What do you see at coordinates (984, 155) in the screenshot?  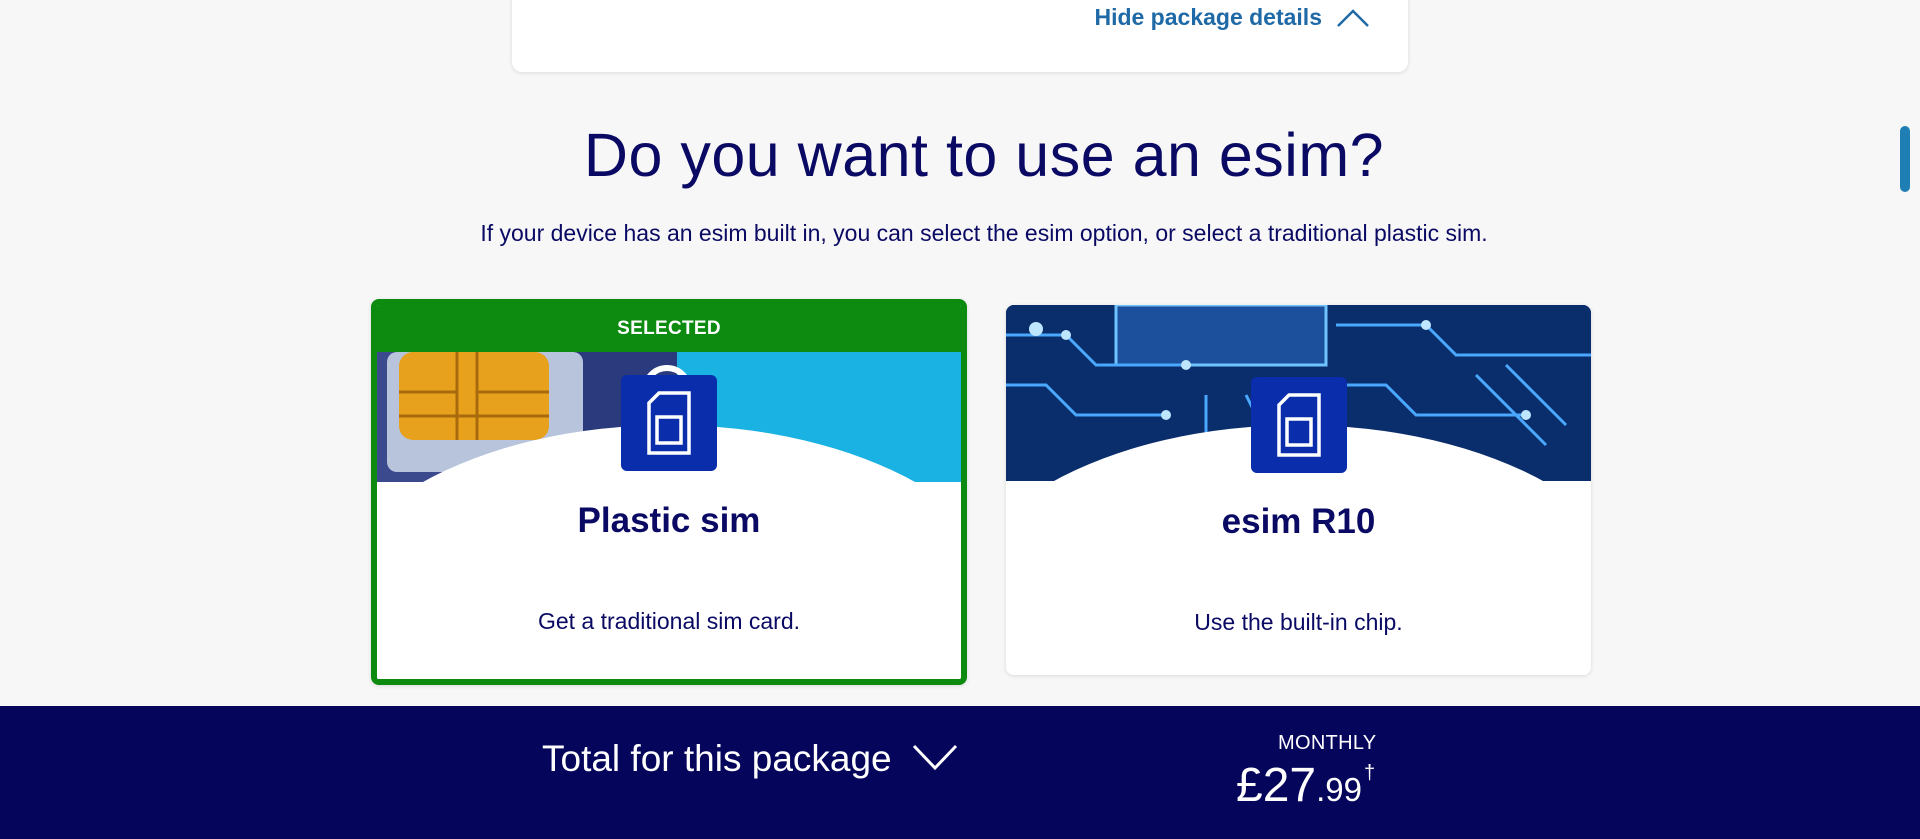 I see `page-title: Do you want to use an esim?` at bounding box center [984, 155].